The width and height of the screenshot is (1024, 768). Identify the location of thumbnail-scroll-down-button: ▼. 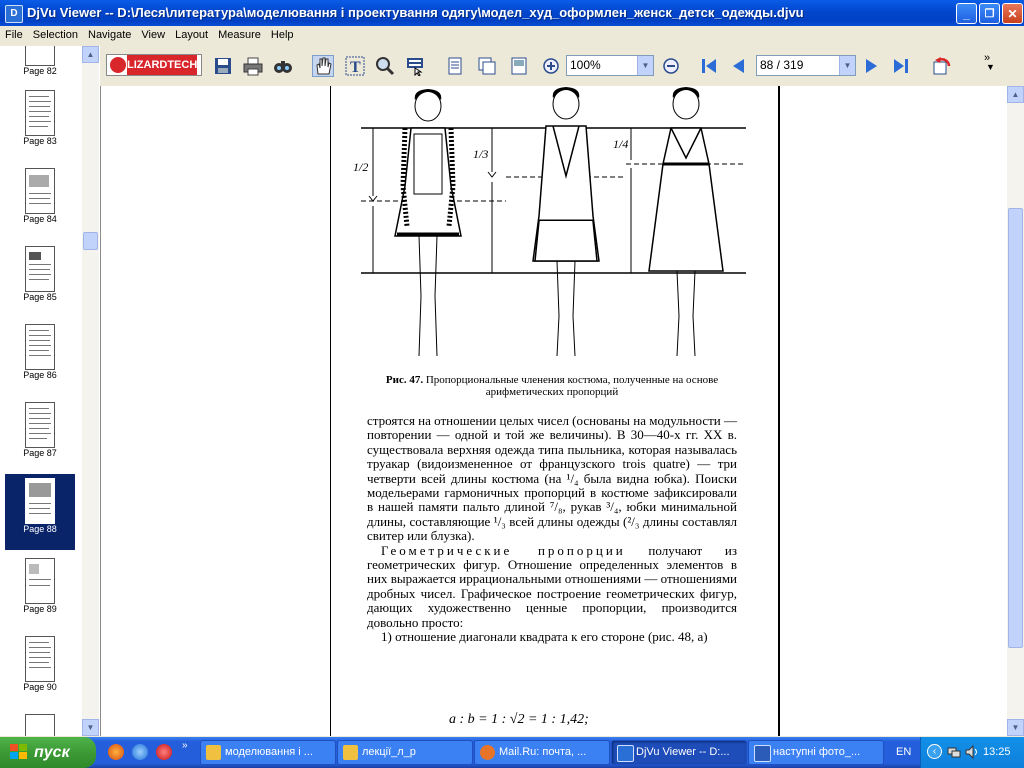
(90, 727).